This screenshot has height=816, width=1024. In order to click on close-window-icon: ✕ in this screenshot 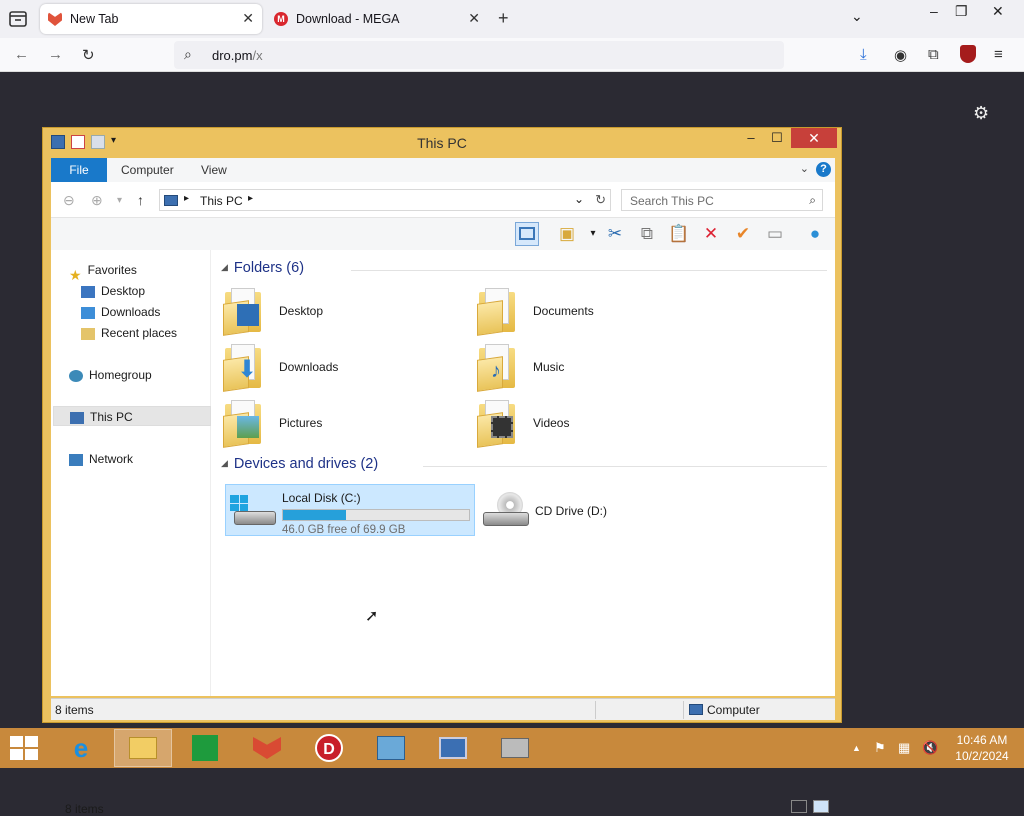, I will do `click(998, 11)`.